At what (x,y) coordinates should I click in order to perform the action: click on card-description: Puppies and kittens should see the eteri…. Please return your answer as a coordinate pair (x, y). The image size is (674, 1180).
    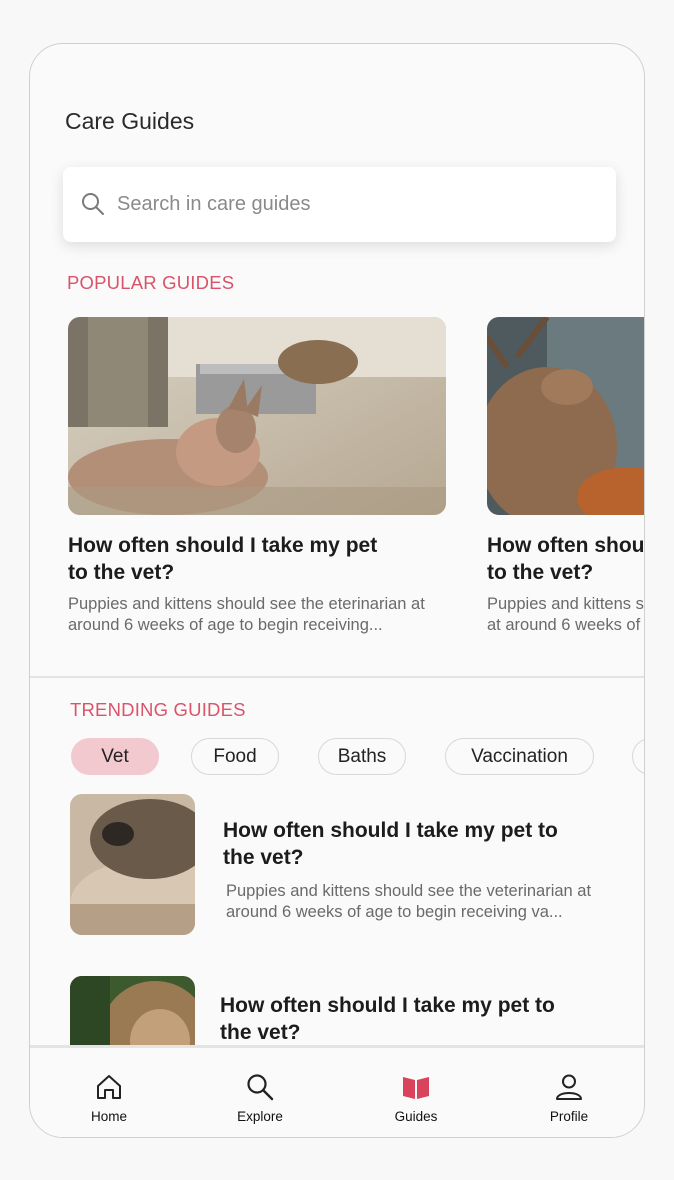
    Looking at the image, I should click on (246, 614).